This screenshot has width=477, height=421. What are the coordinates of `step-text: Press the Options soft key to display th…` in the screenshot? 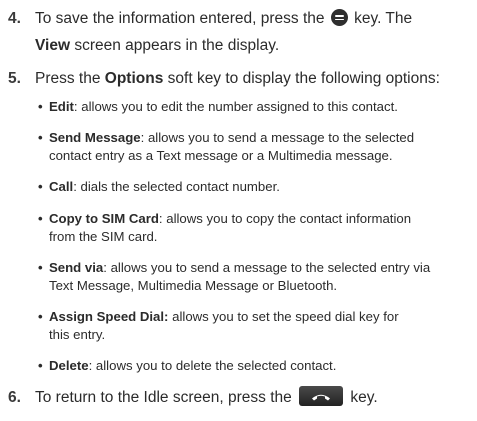 It's located at (237, 78).